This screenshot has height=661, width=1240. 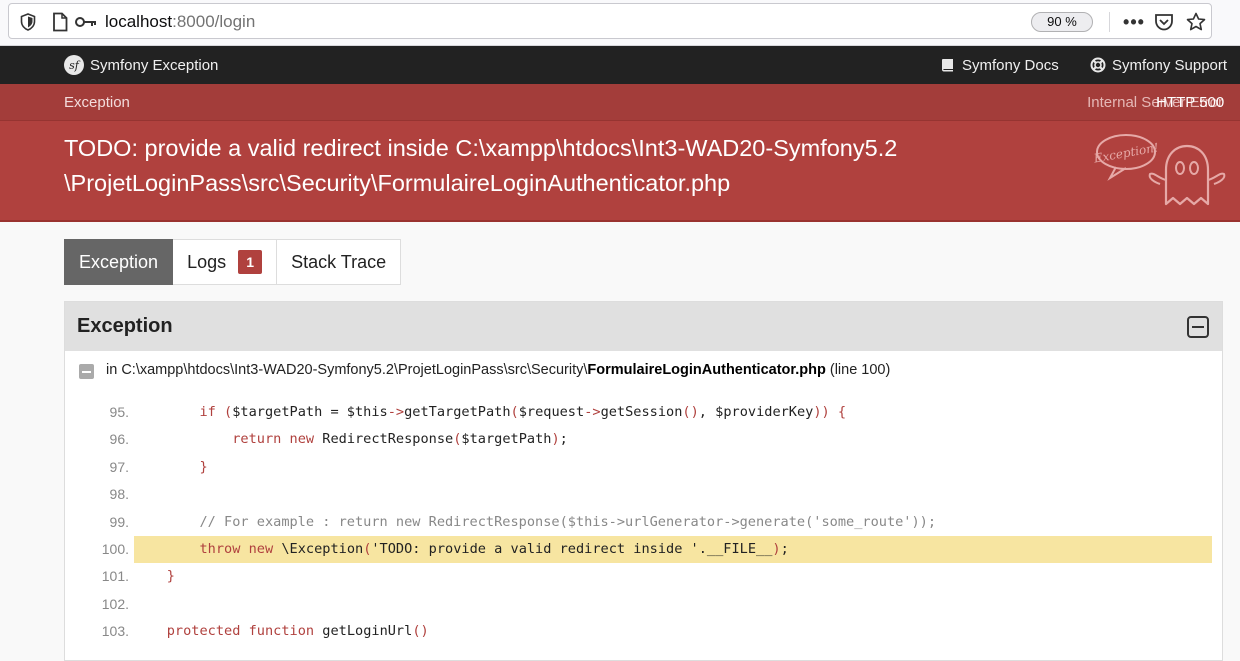 What do you see at coordinates (1198, 327) in the screenshot?
I see `collapse-panel-icon` at bounding box center [1198, 327].